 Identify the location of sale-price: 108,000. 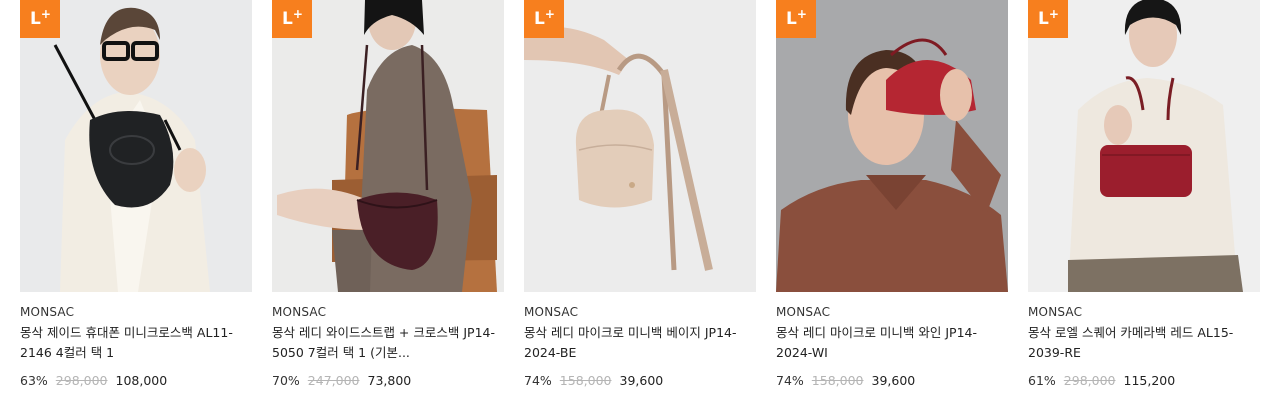
(141, 380).